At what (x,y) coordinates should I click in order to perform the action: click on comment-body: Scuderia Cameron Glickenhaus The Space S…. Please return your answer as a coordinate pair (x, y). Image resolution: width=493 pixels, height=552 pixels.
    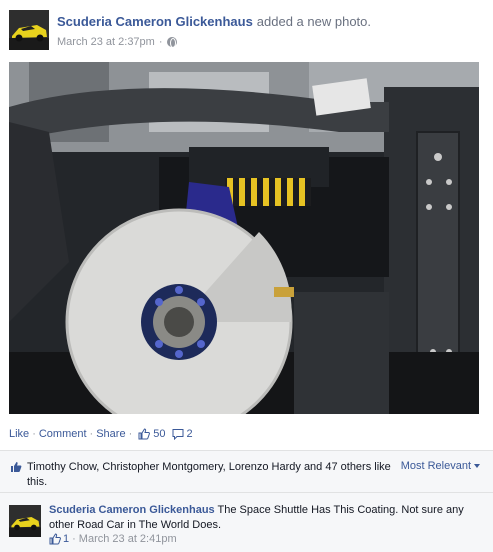
    Looking at the image, I should click on (264, 518).